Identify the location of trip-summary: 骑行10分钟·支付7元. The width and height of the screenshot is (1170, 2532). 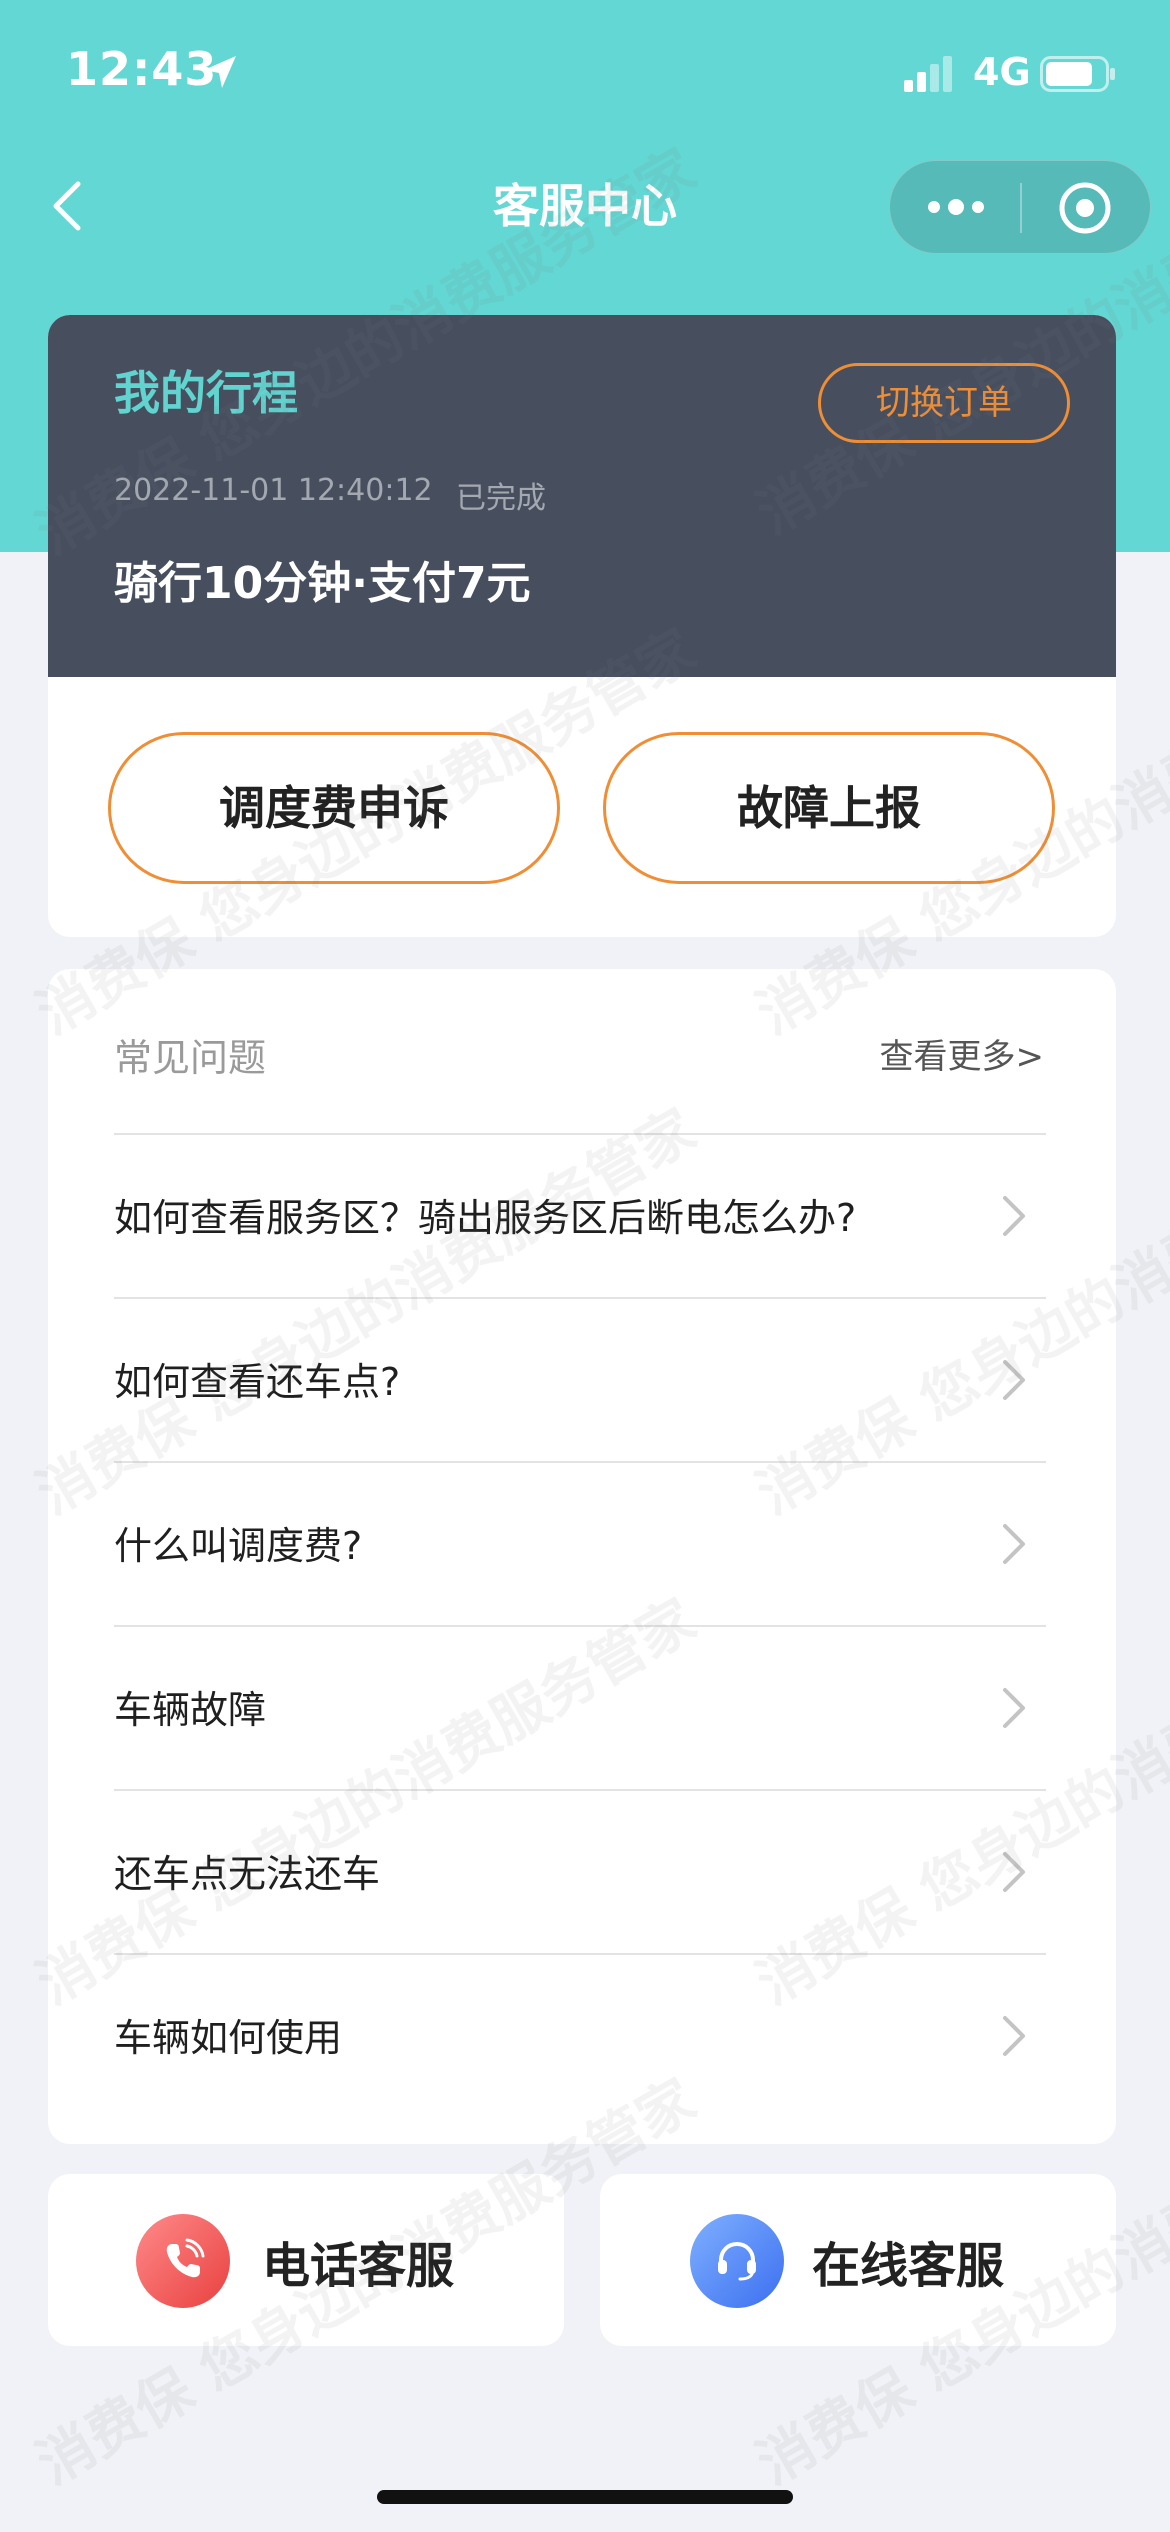
(322, 583).